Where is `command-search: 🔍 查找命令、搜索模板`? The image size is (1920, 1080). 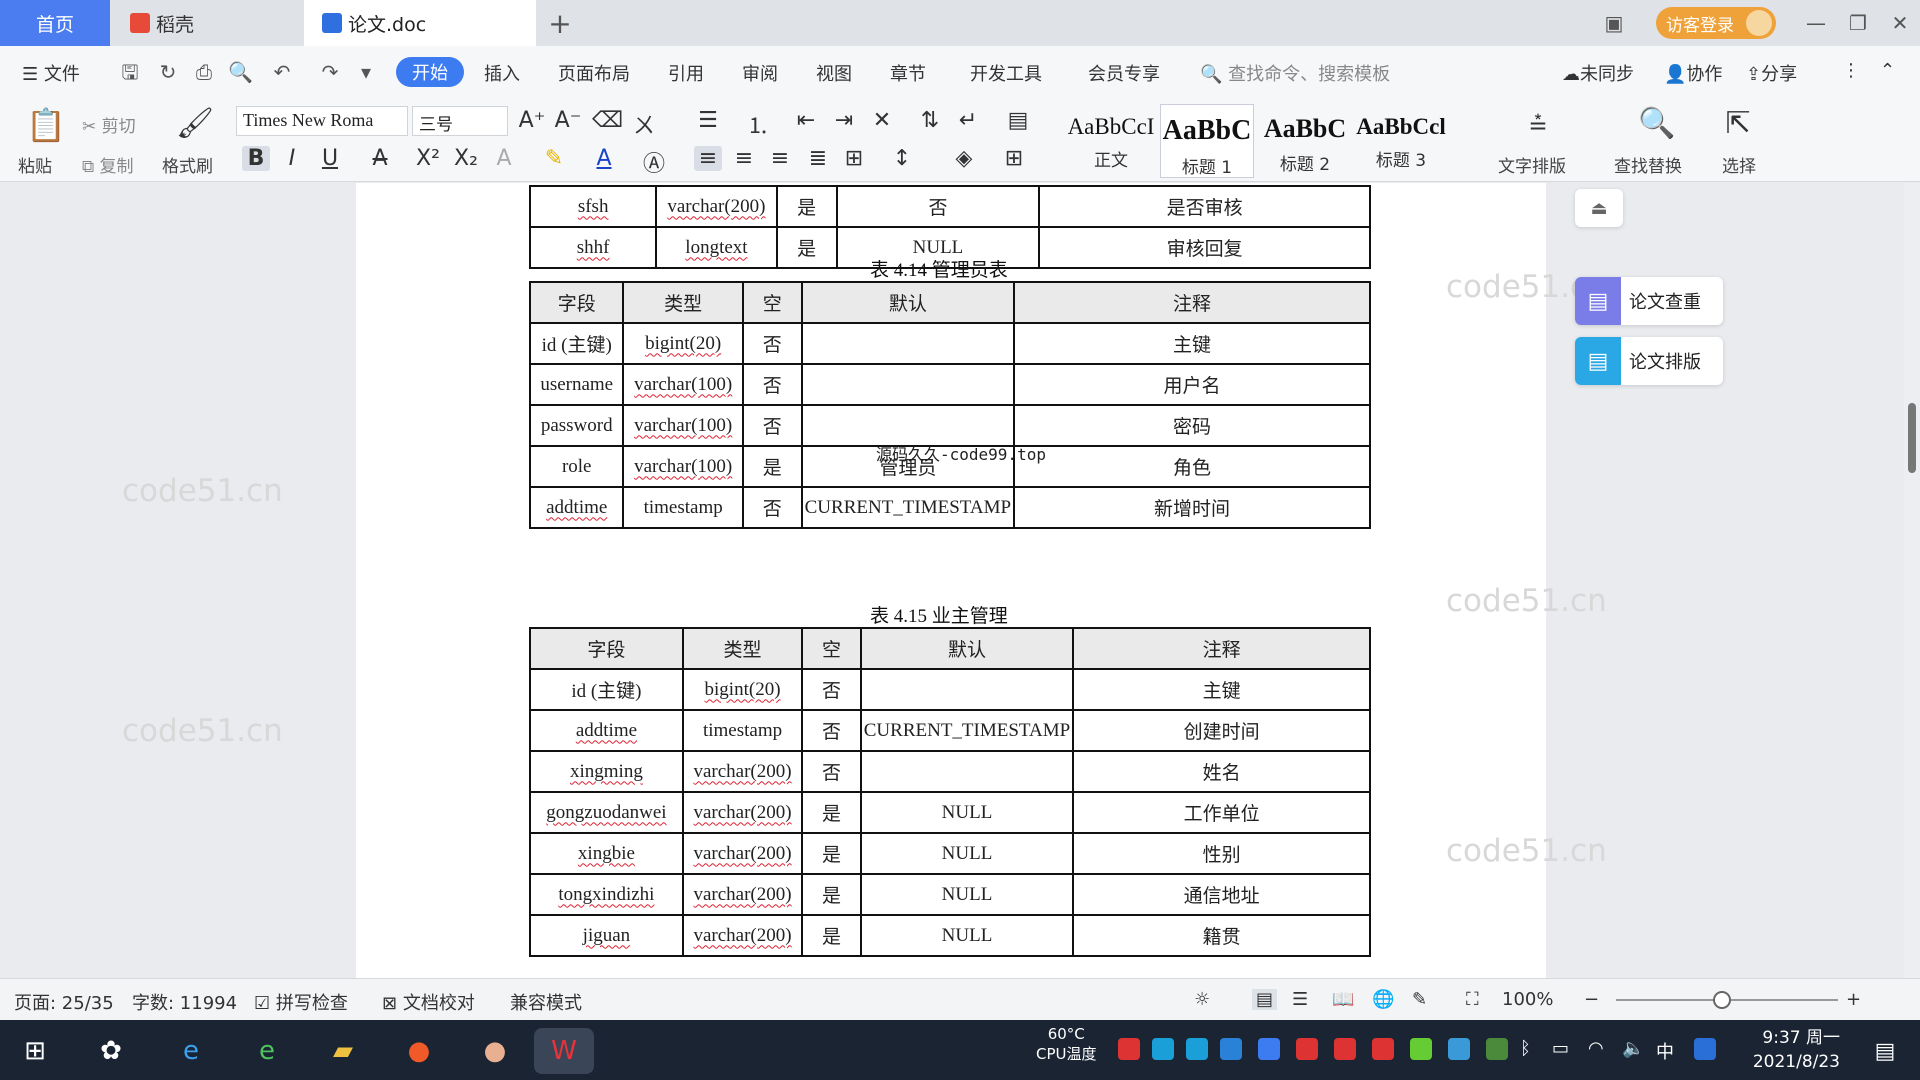 command-search: 🔍 查找命令、搜索模板 is located at coordinates (1295, 73).